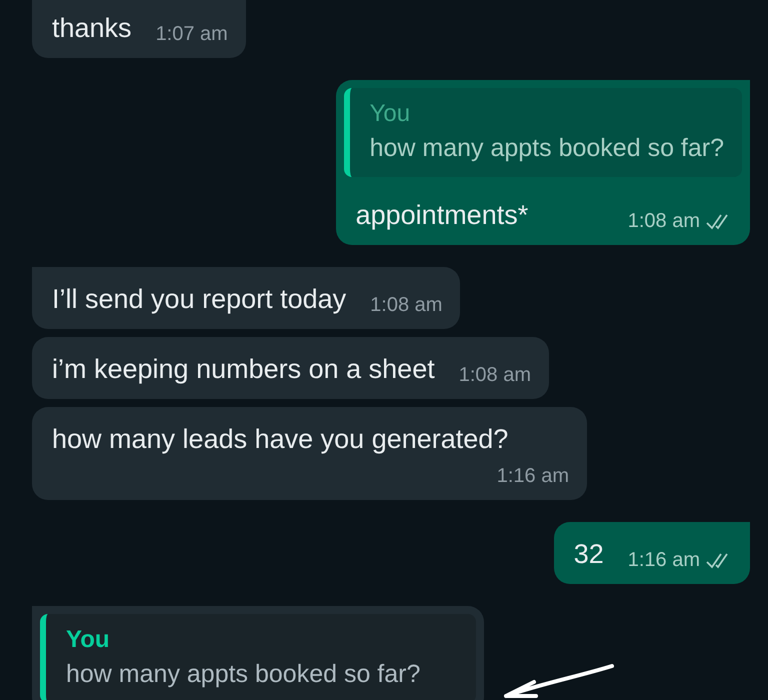 The width and height of the screenshot is (768, 700). Describe the element at coordinates (199, 299) in the screenshot. I see `message-text: I’ll send you report today` at that location.